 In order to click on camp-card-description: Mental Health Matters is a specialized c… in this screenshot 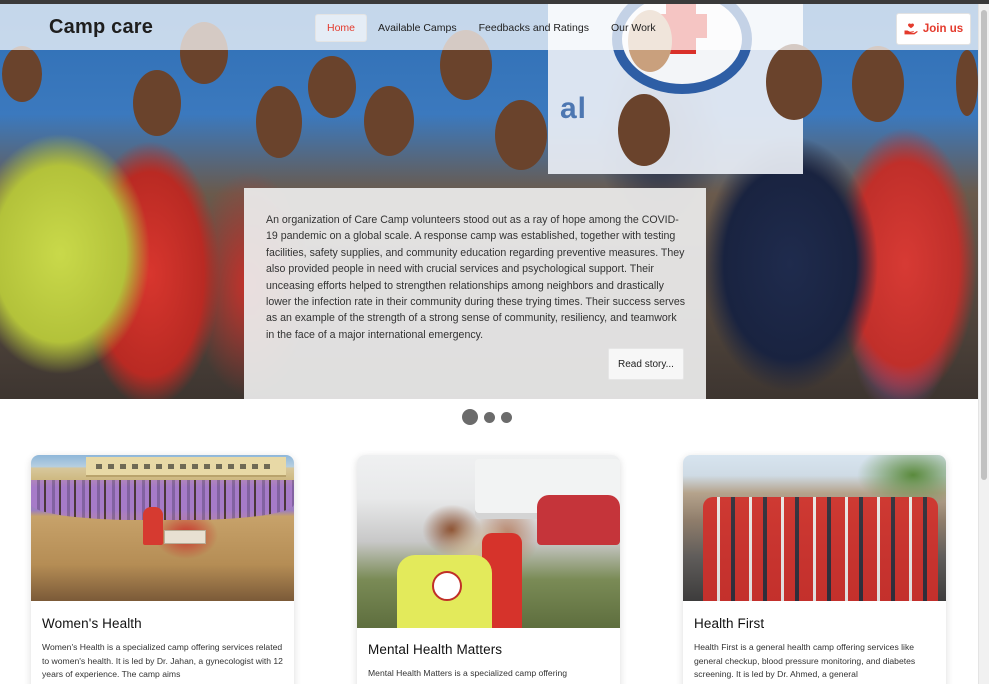, I will do `click(468, 673)`.